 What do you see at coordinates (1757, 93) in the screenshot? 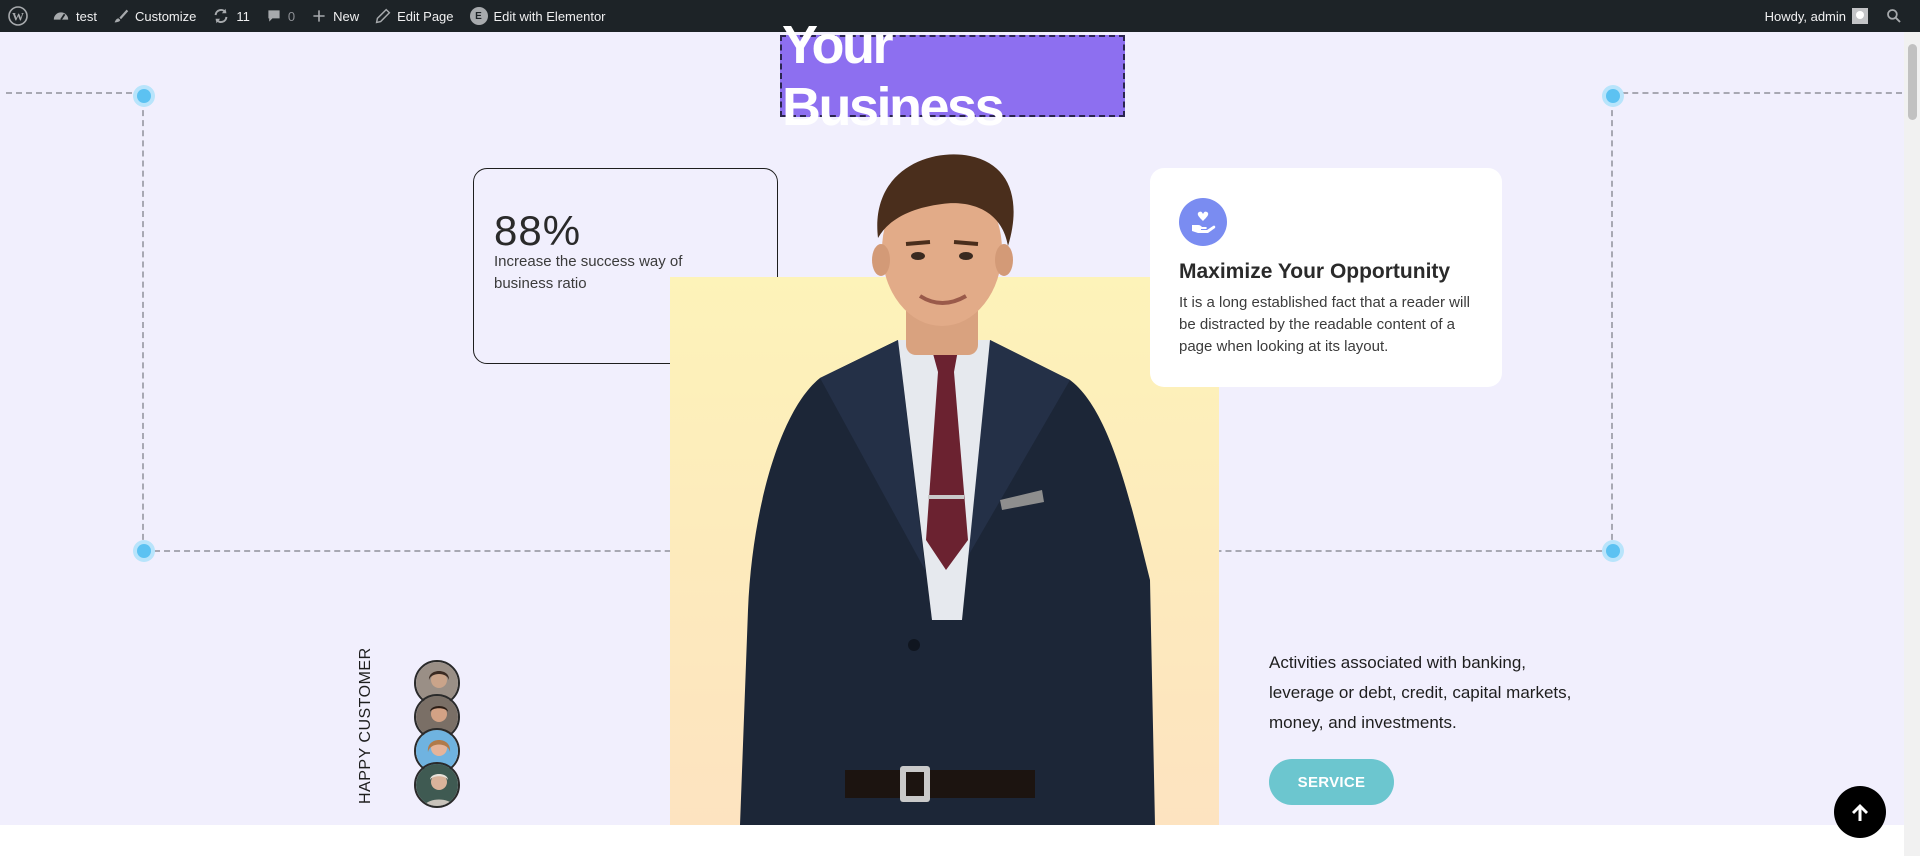
I see `guide-line-top-right` at bounding box center [1757, 93].